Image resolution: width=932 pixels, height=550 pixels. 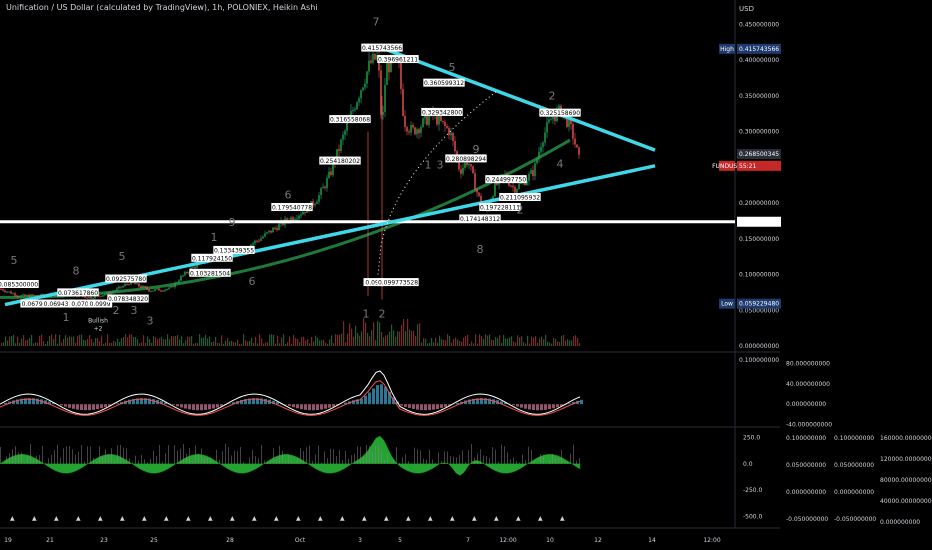 What do you see at coordinates (480, 219) in the screenshot?
I see `price-label: 0.174148312` at bounding box center [480, 219].